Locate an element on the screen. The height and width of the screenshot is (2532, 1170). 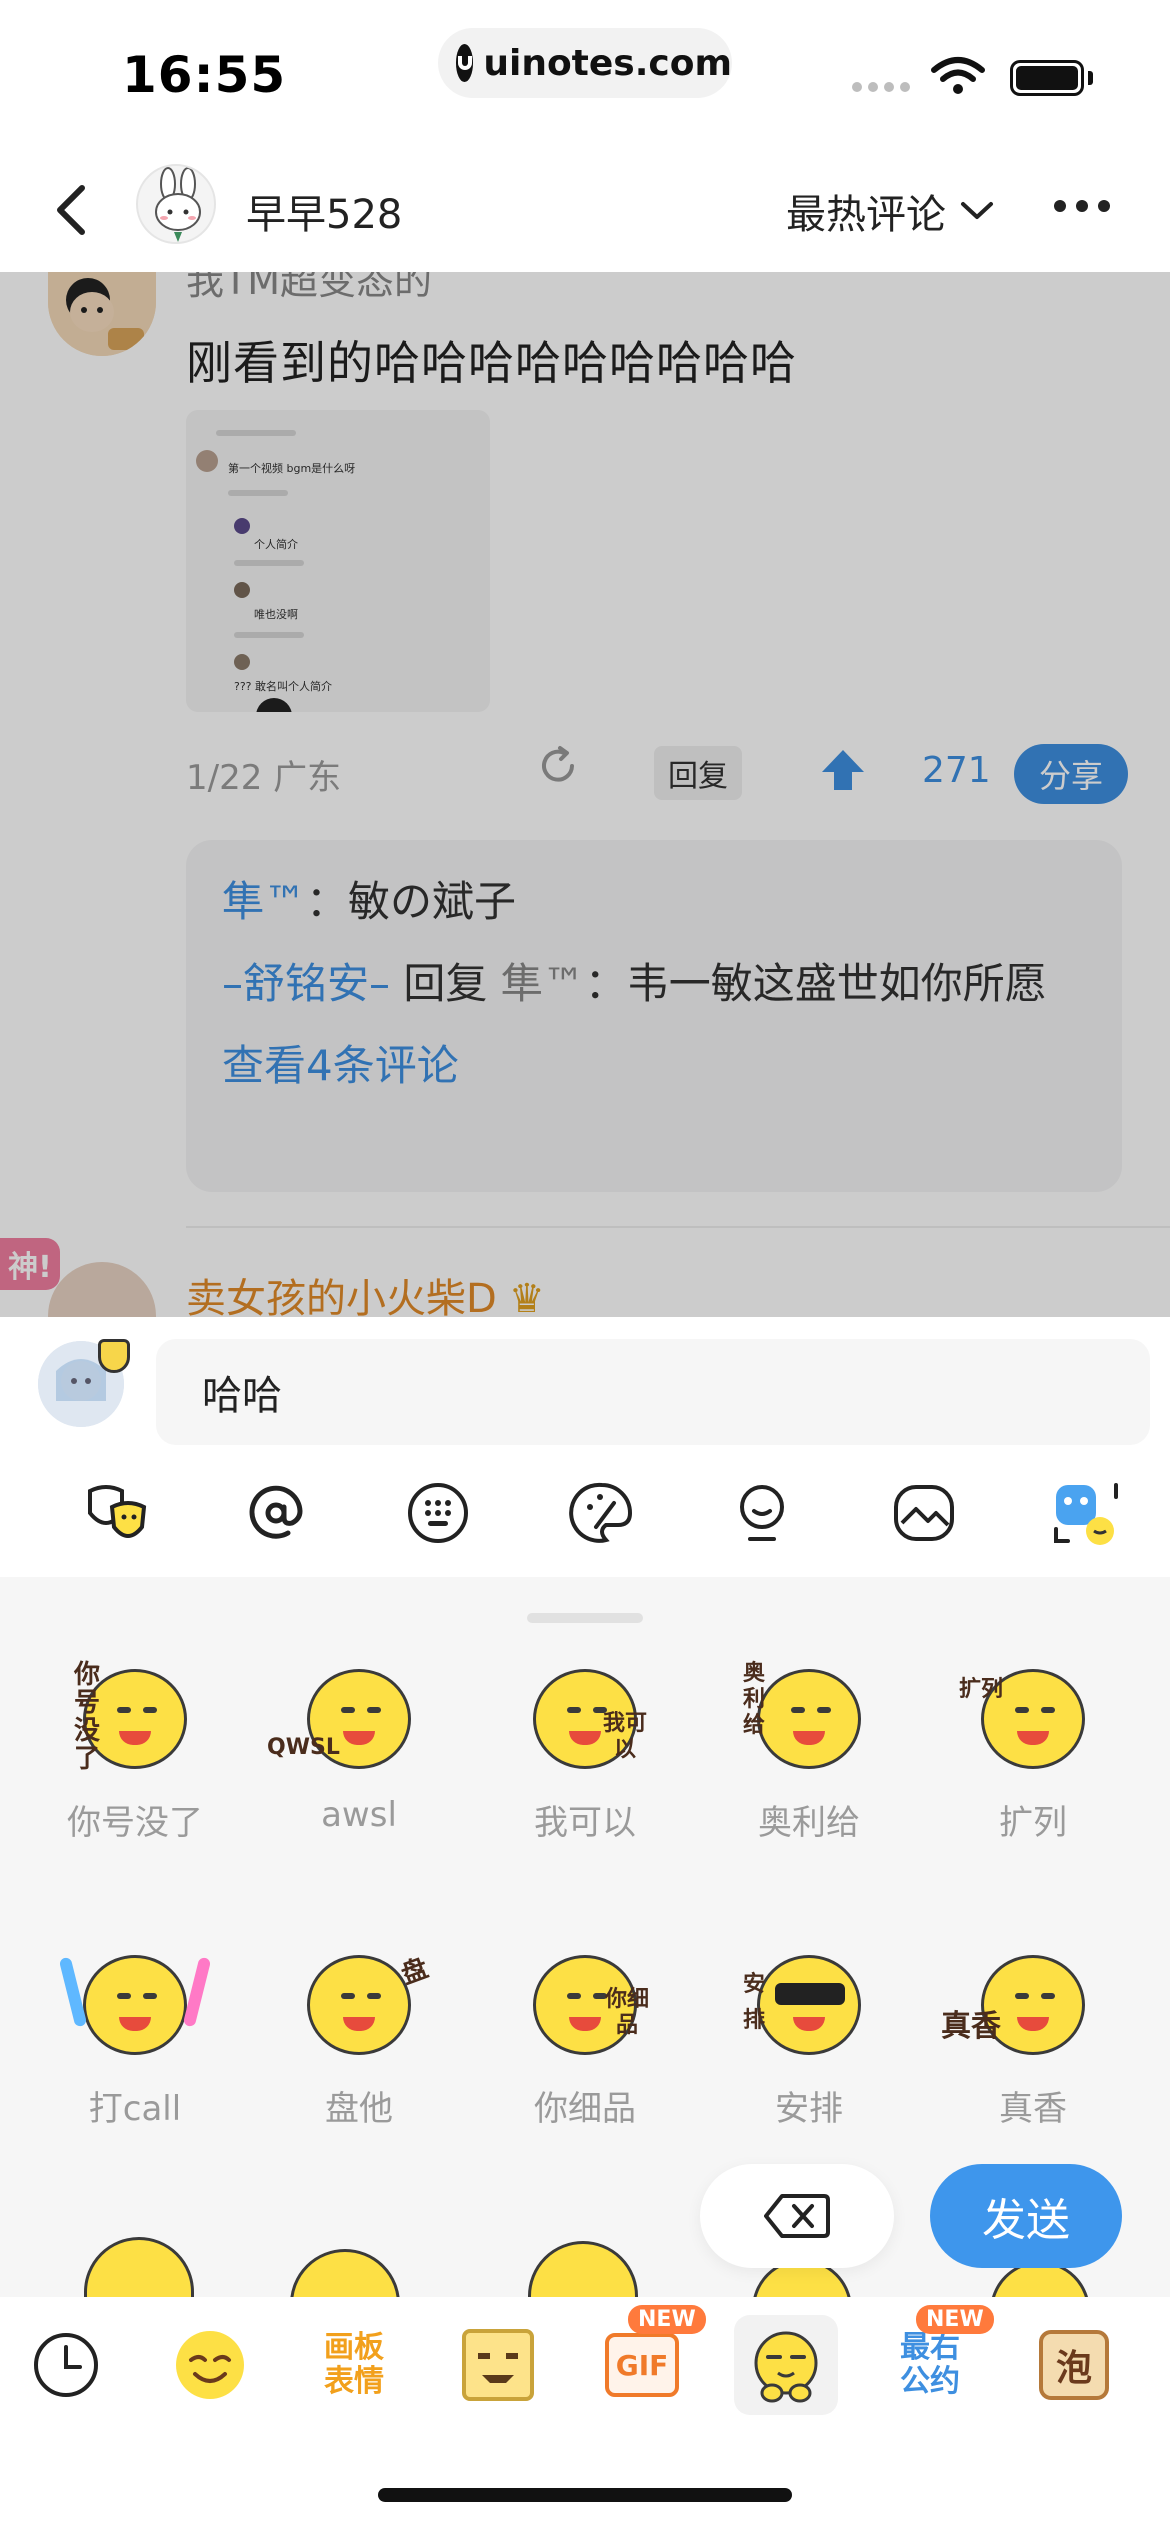
smile-face-icon is located at coordinates (210, 2365).